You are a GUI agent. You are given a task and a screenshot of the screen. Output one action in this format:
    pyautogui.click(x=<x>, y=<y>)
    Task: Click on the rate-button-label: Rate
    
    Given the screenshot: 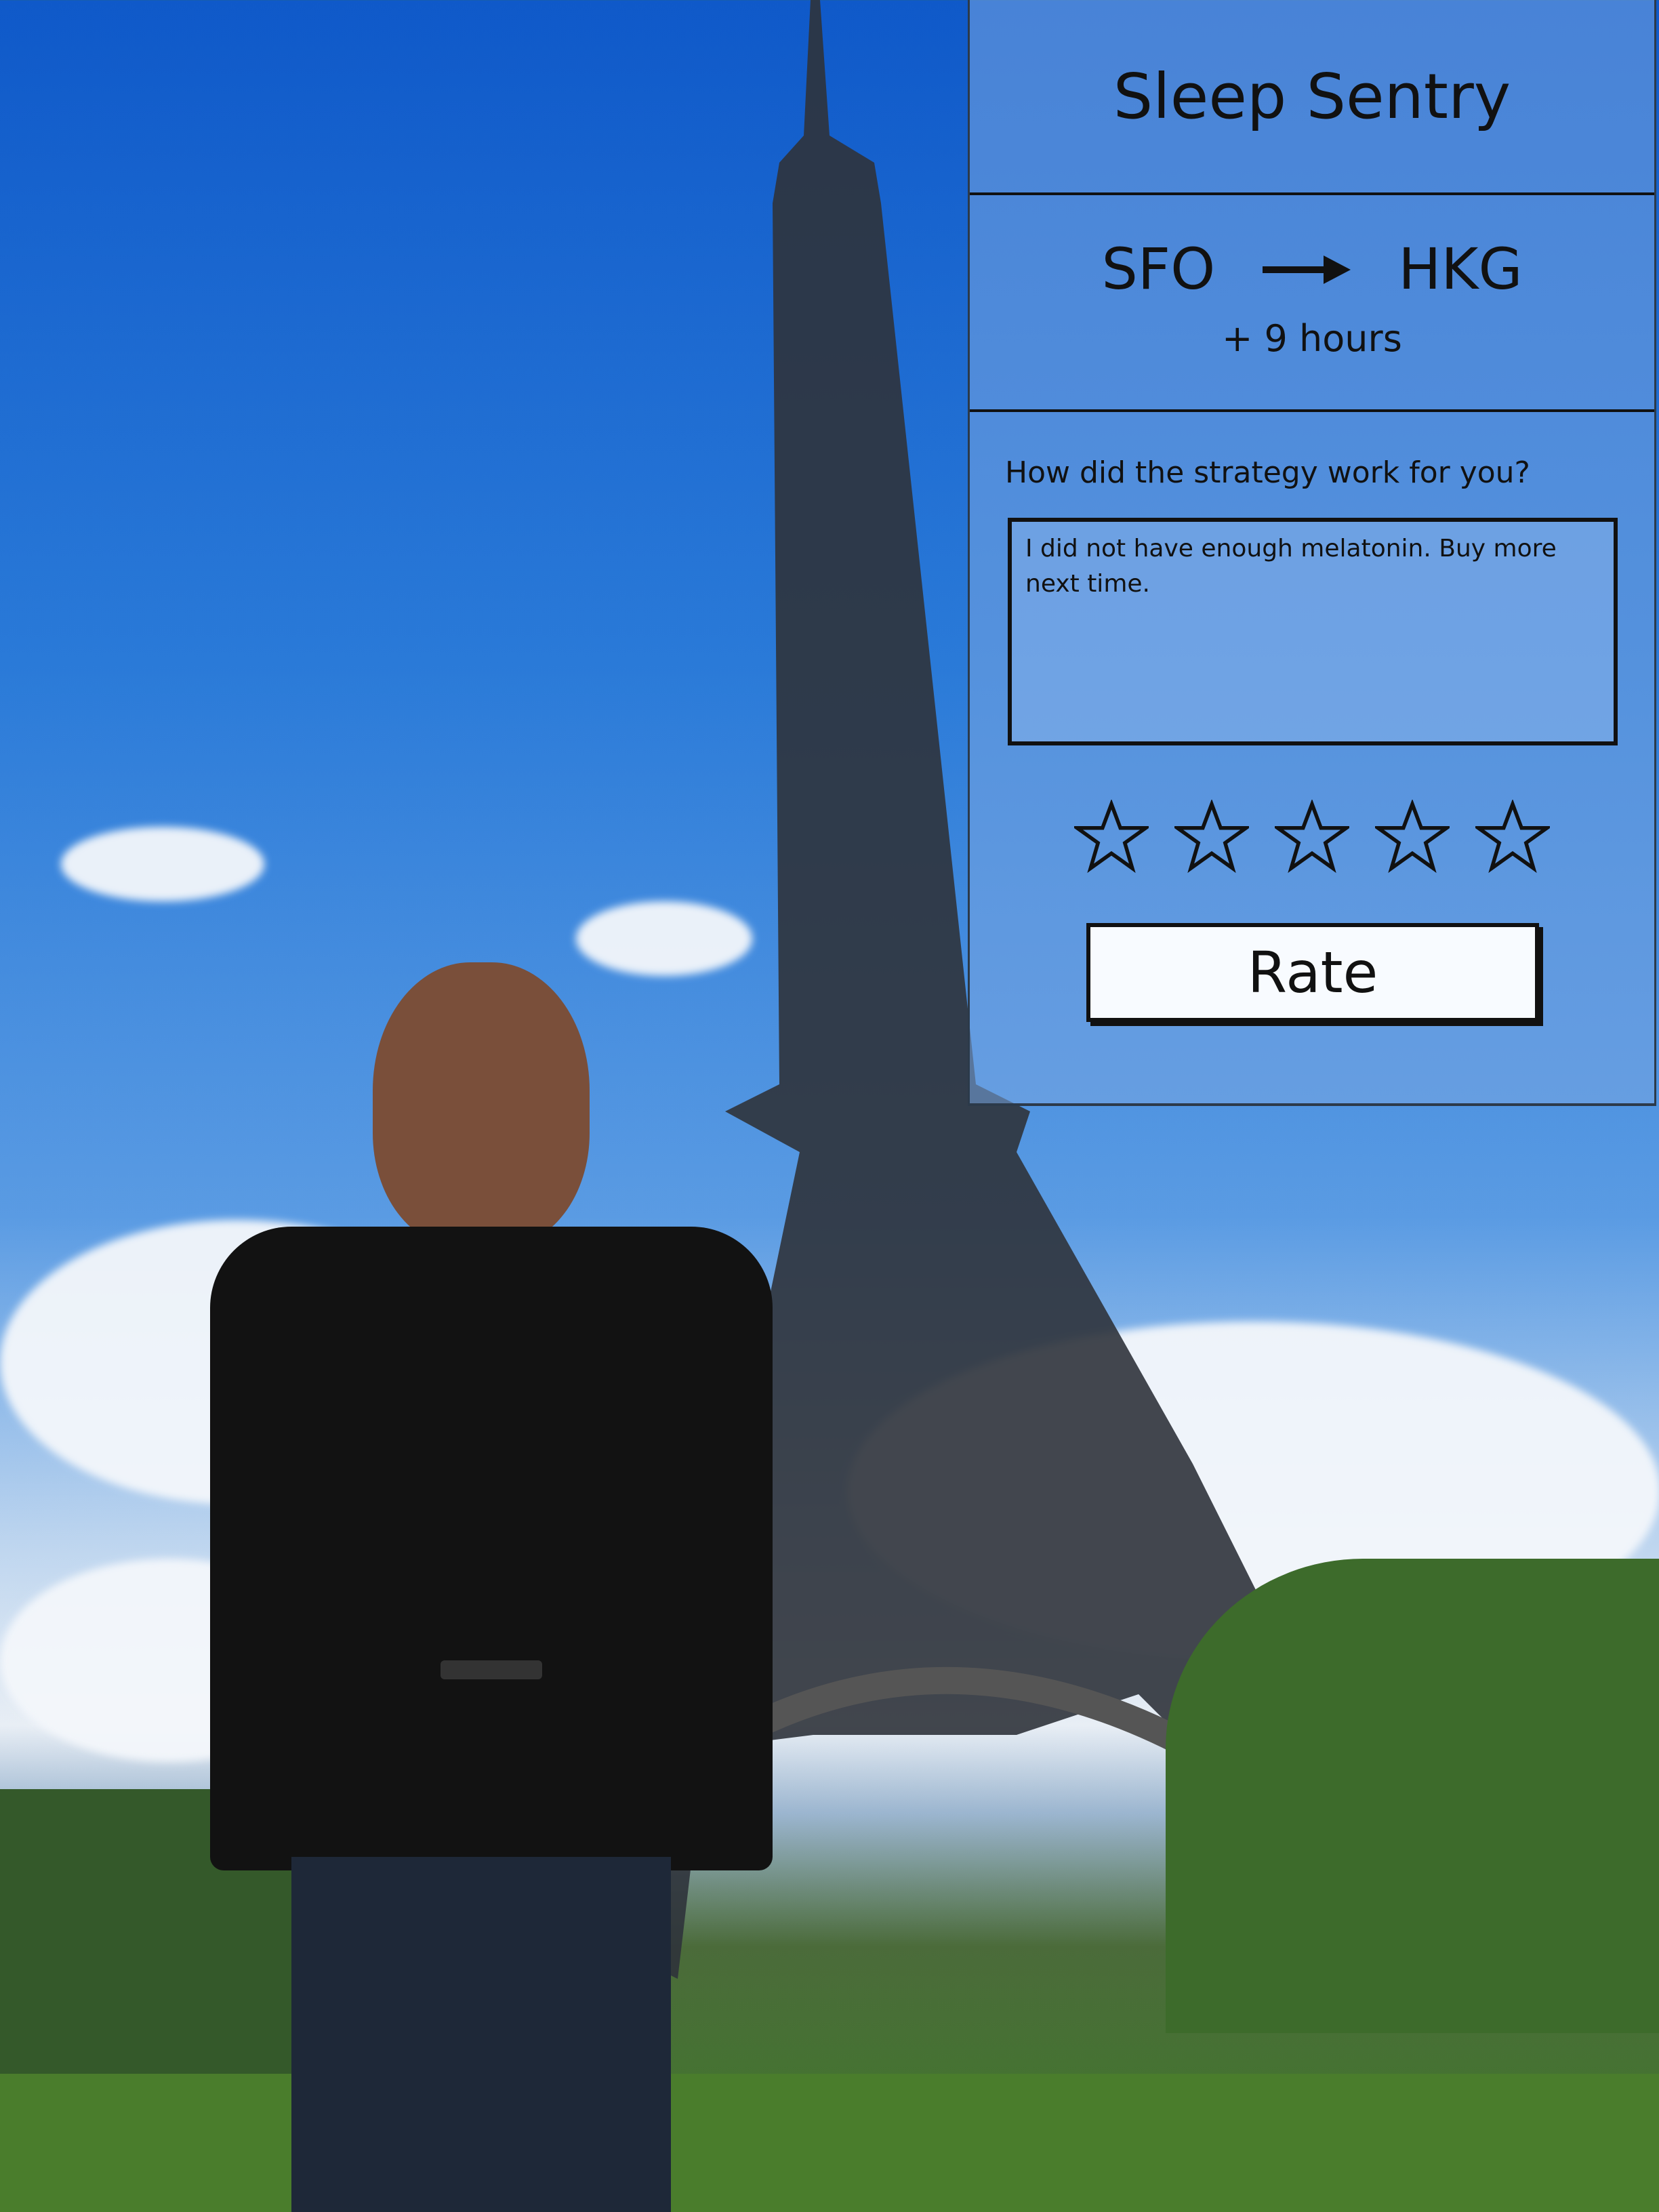 What is the action you would take?
    pyautogui.click(x=1313, y=972)
    